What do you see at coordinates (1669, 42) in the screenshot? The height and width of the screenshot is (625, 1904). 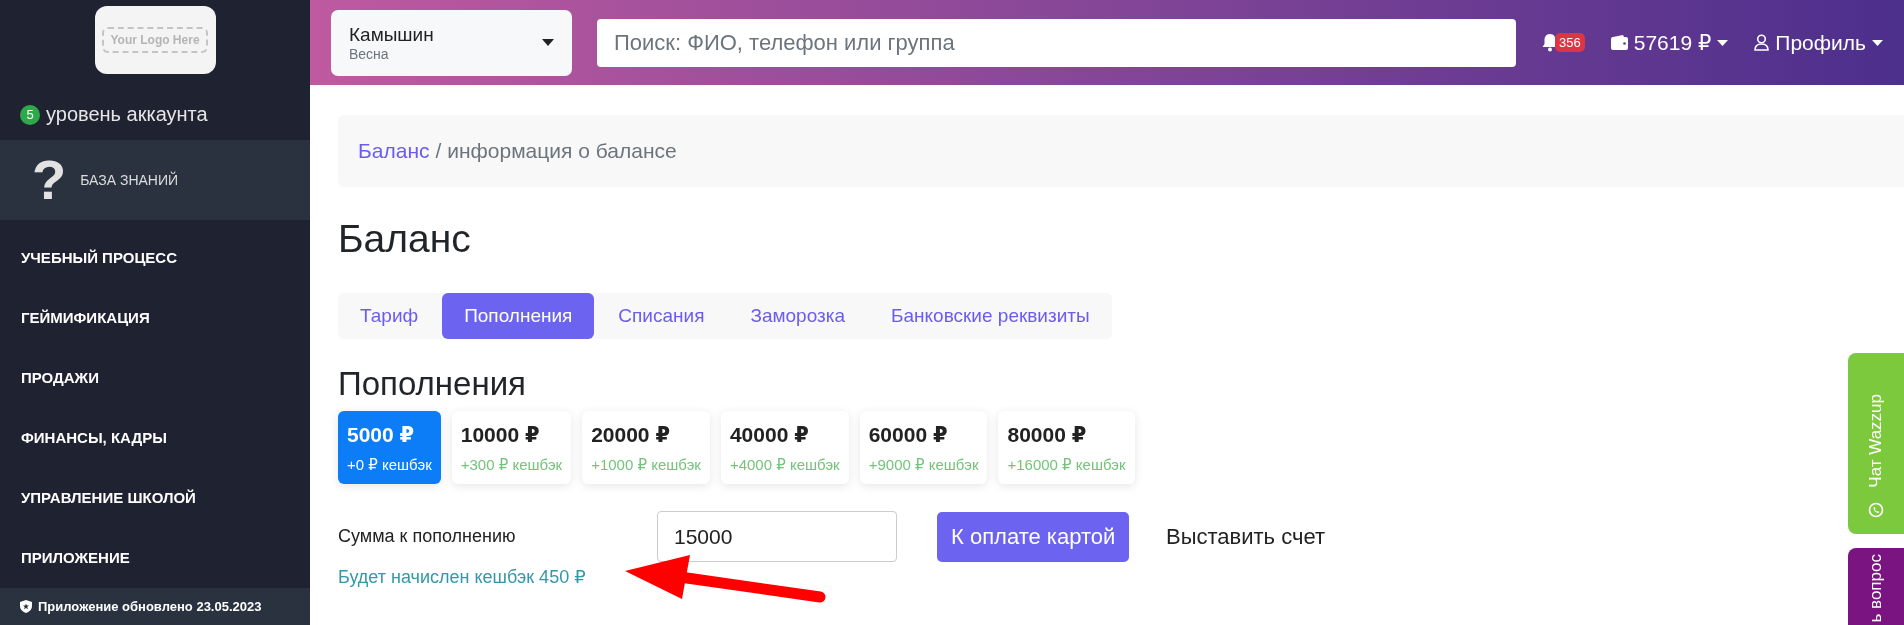 I see `balance-menu: 57619 ₽` at bounding box center [1669, 42].